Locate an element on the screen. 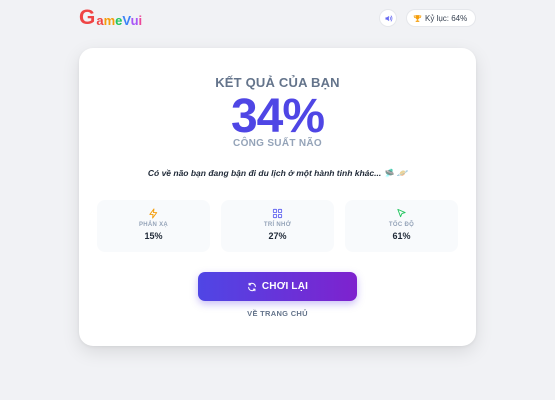  speaker-icon is located at coordinates (388, 18).